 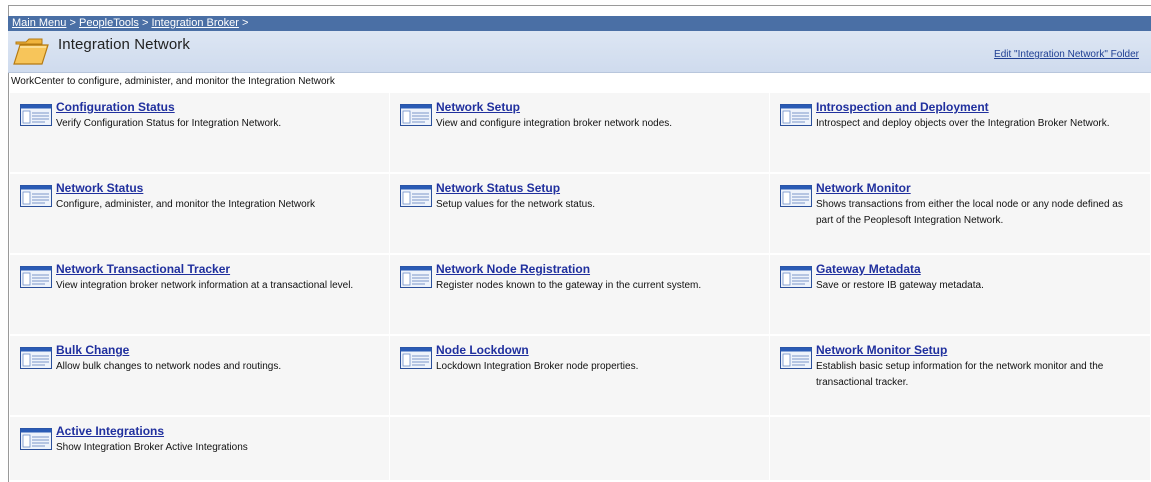 What do you see at coordinates (99, 188) in the screenshot?
I see `network-status-link: Network Status` at bounding box center [99, 188].